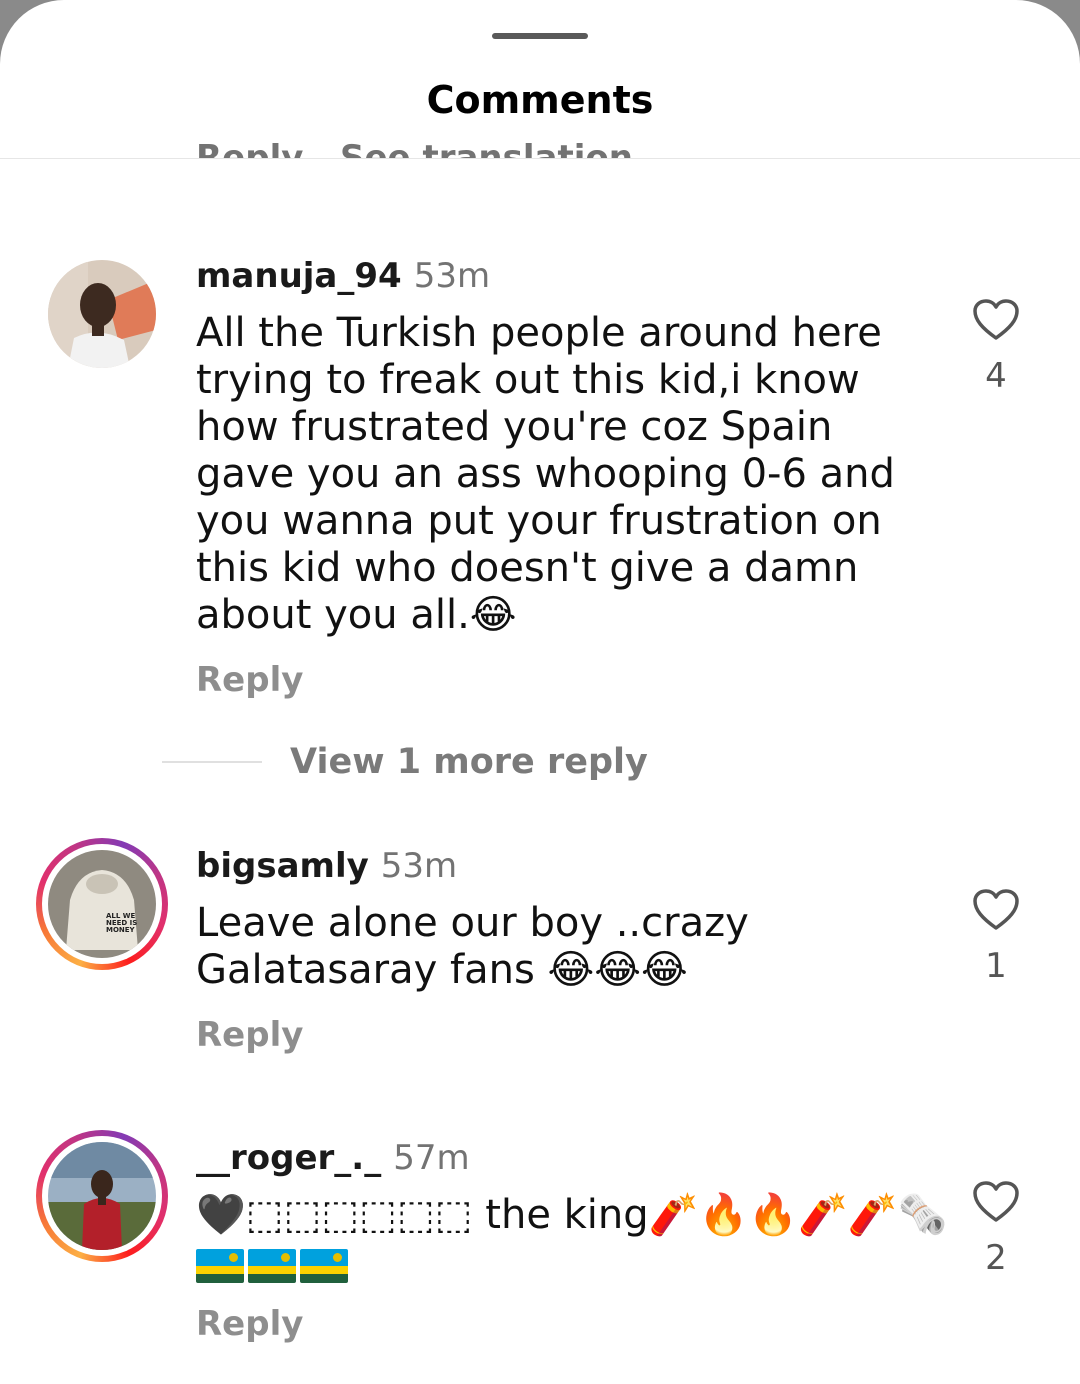 Image resolution: width=1080 pixels, height=1384 pixels. I want to click on drag-handle, so click(540, 36).